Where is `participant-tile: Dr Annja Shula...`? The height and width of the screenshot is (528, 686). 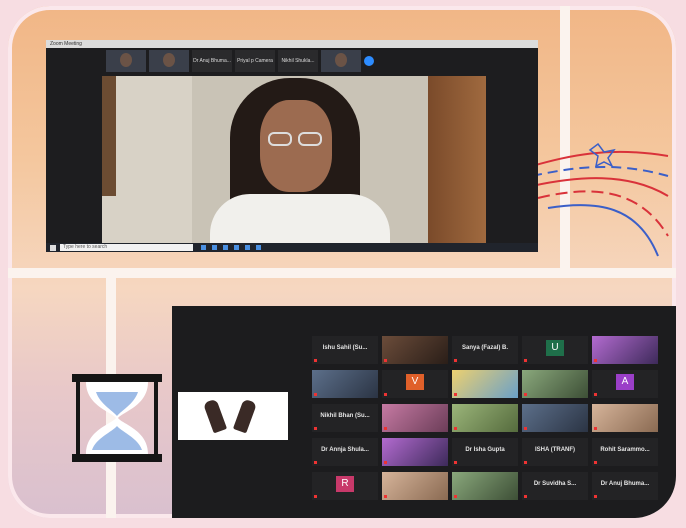
participant-tile: Dr Annja Shula... is located at coordinates (345, 452).